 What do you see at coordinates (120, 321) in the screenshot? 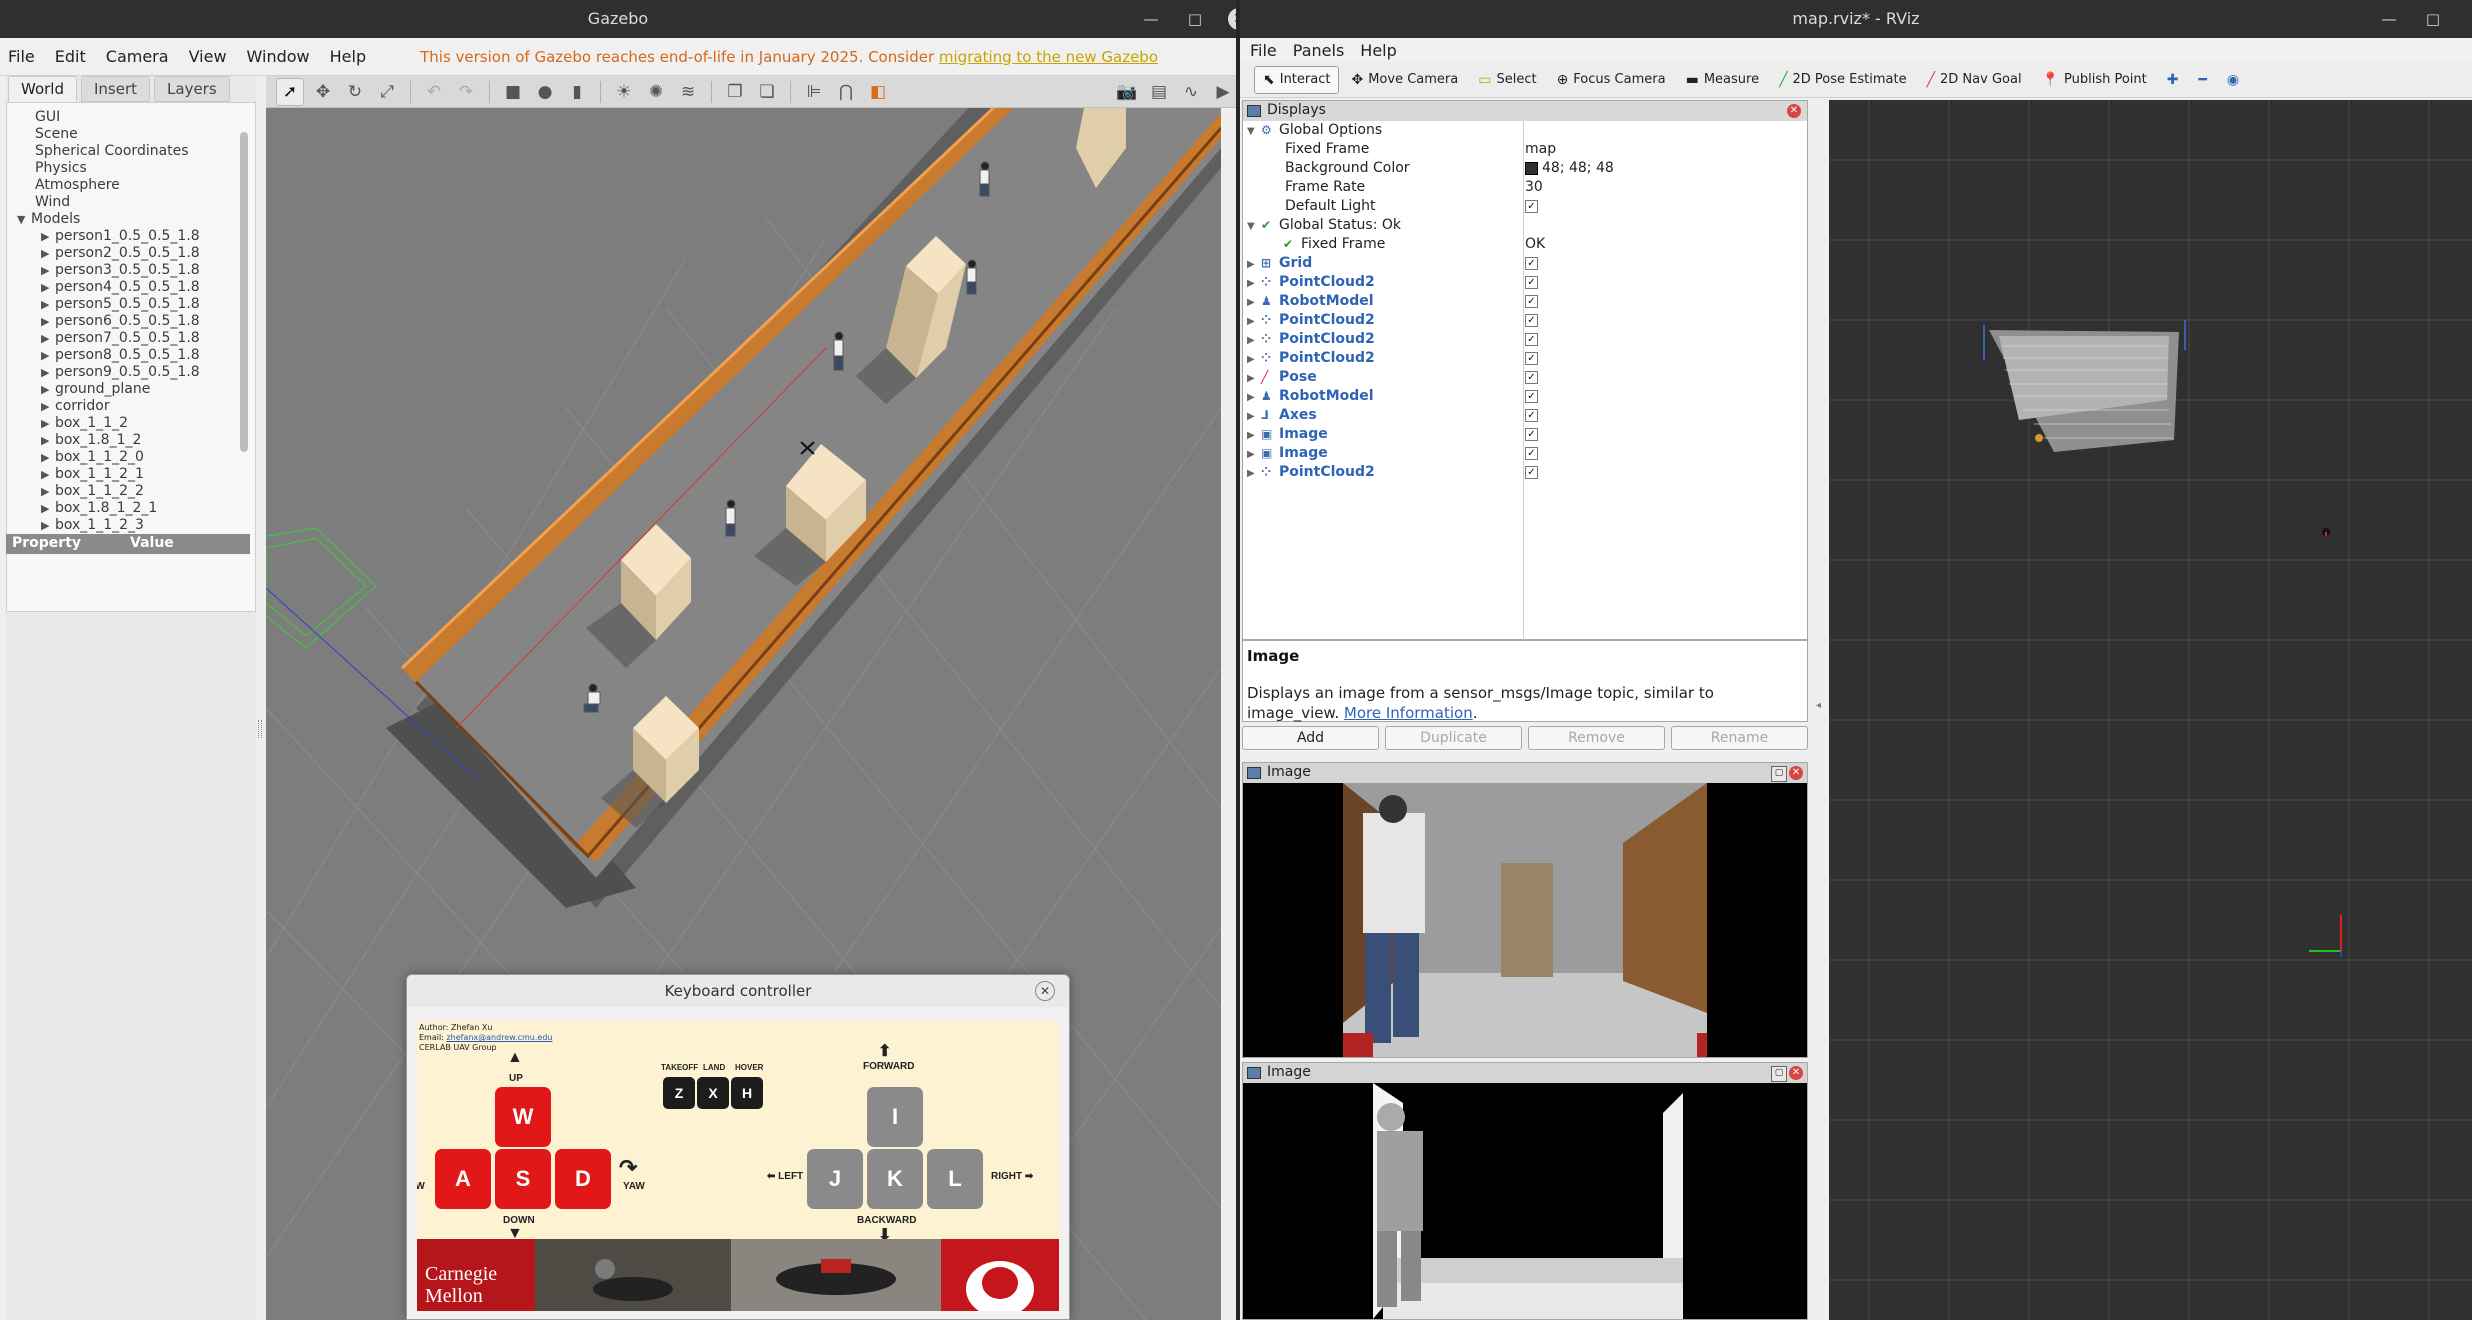
I see `model-item: ▶ person6_0.5_0.5_1.8` at bounding box center [120, 321].